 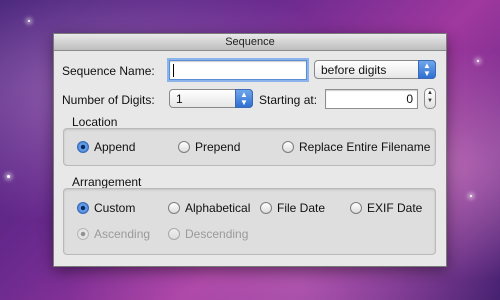 I want to click on alphabetical-radio, so click(x=174, y=208).